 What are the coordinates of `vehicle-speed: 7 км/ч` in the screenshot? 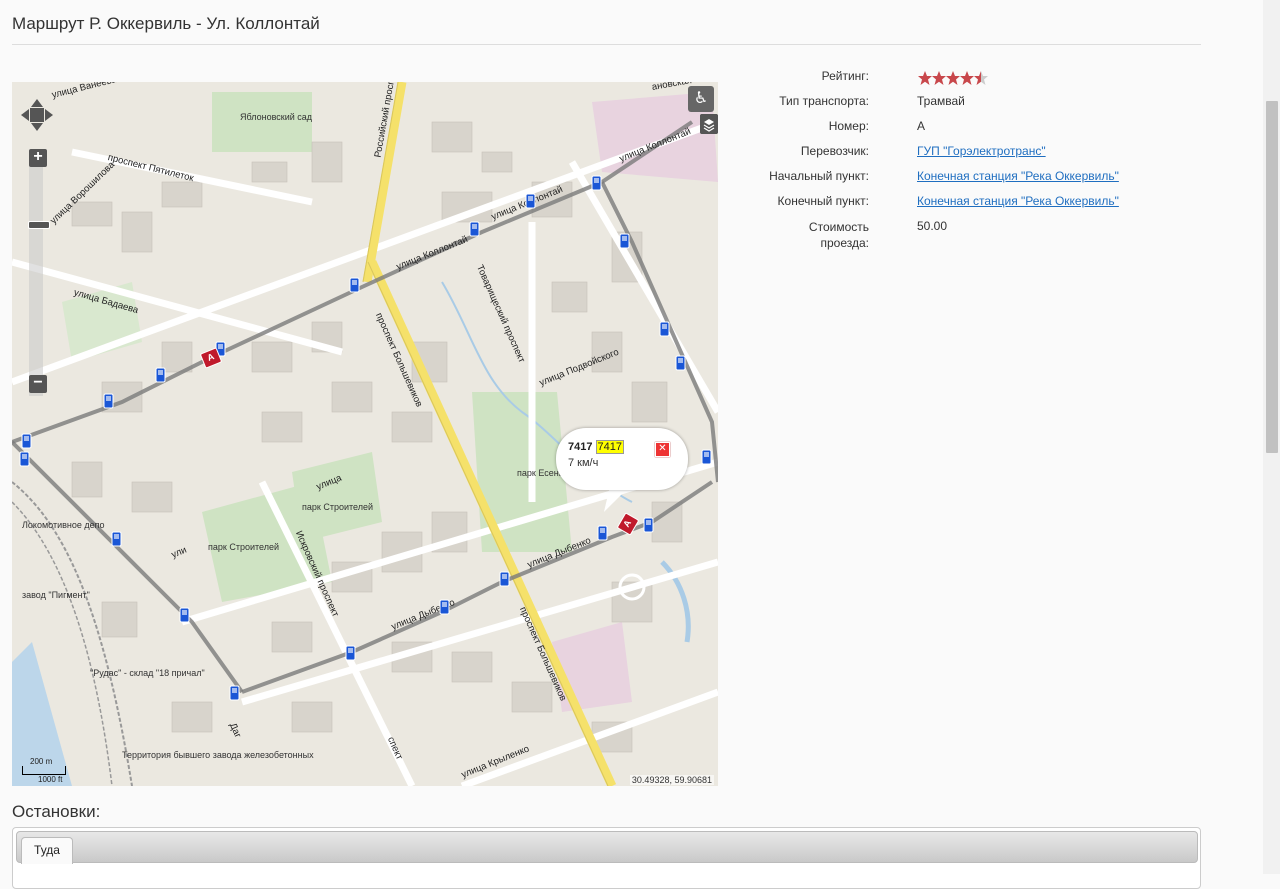 It's located at (583, 463).